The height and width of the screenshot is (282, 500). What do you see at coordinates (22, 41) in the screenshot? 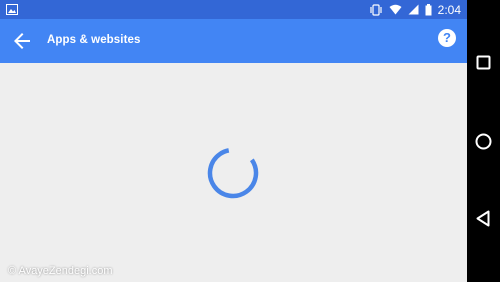
I see `arrow-back-icon` at bounding box center [22, 41].